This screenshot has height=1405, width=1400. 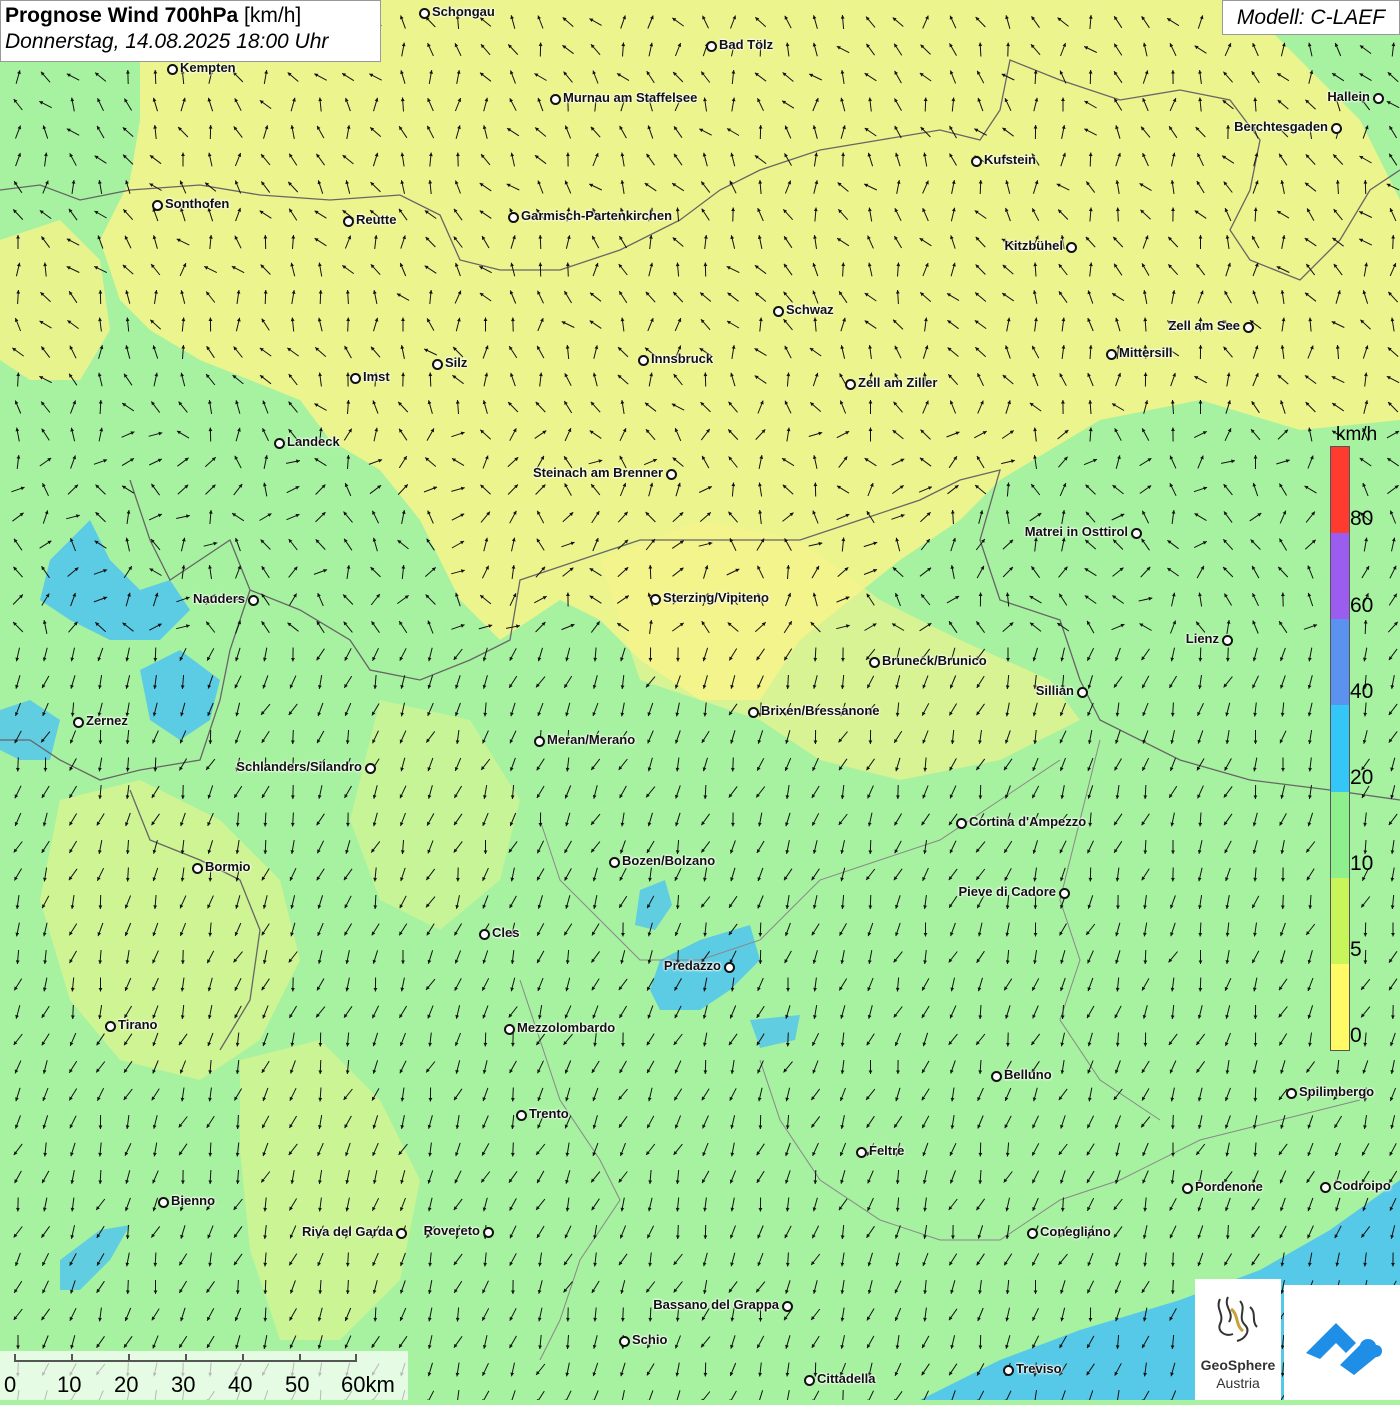 What do you see at coordinates (190, 42) in the screenshot?
I see `forecast-datetime: Donnerstag, 14.08.2025 18:00 Uhr` at bounding box center [190, 42].